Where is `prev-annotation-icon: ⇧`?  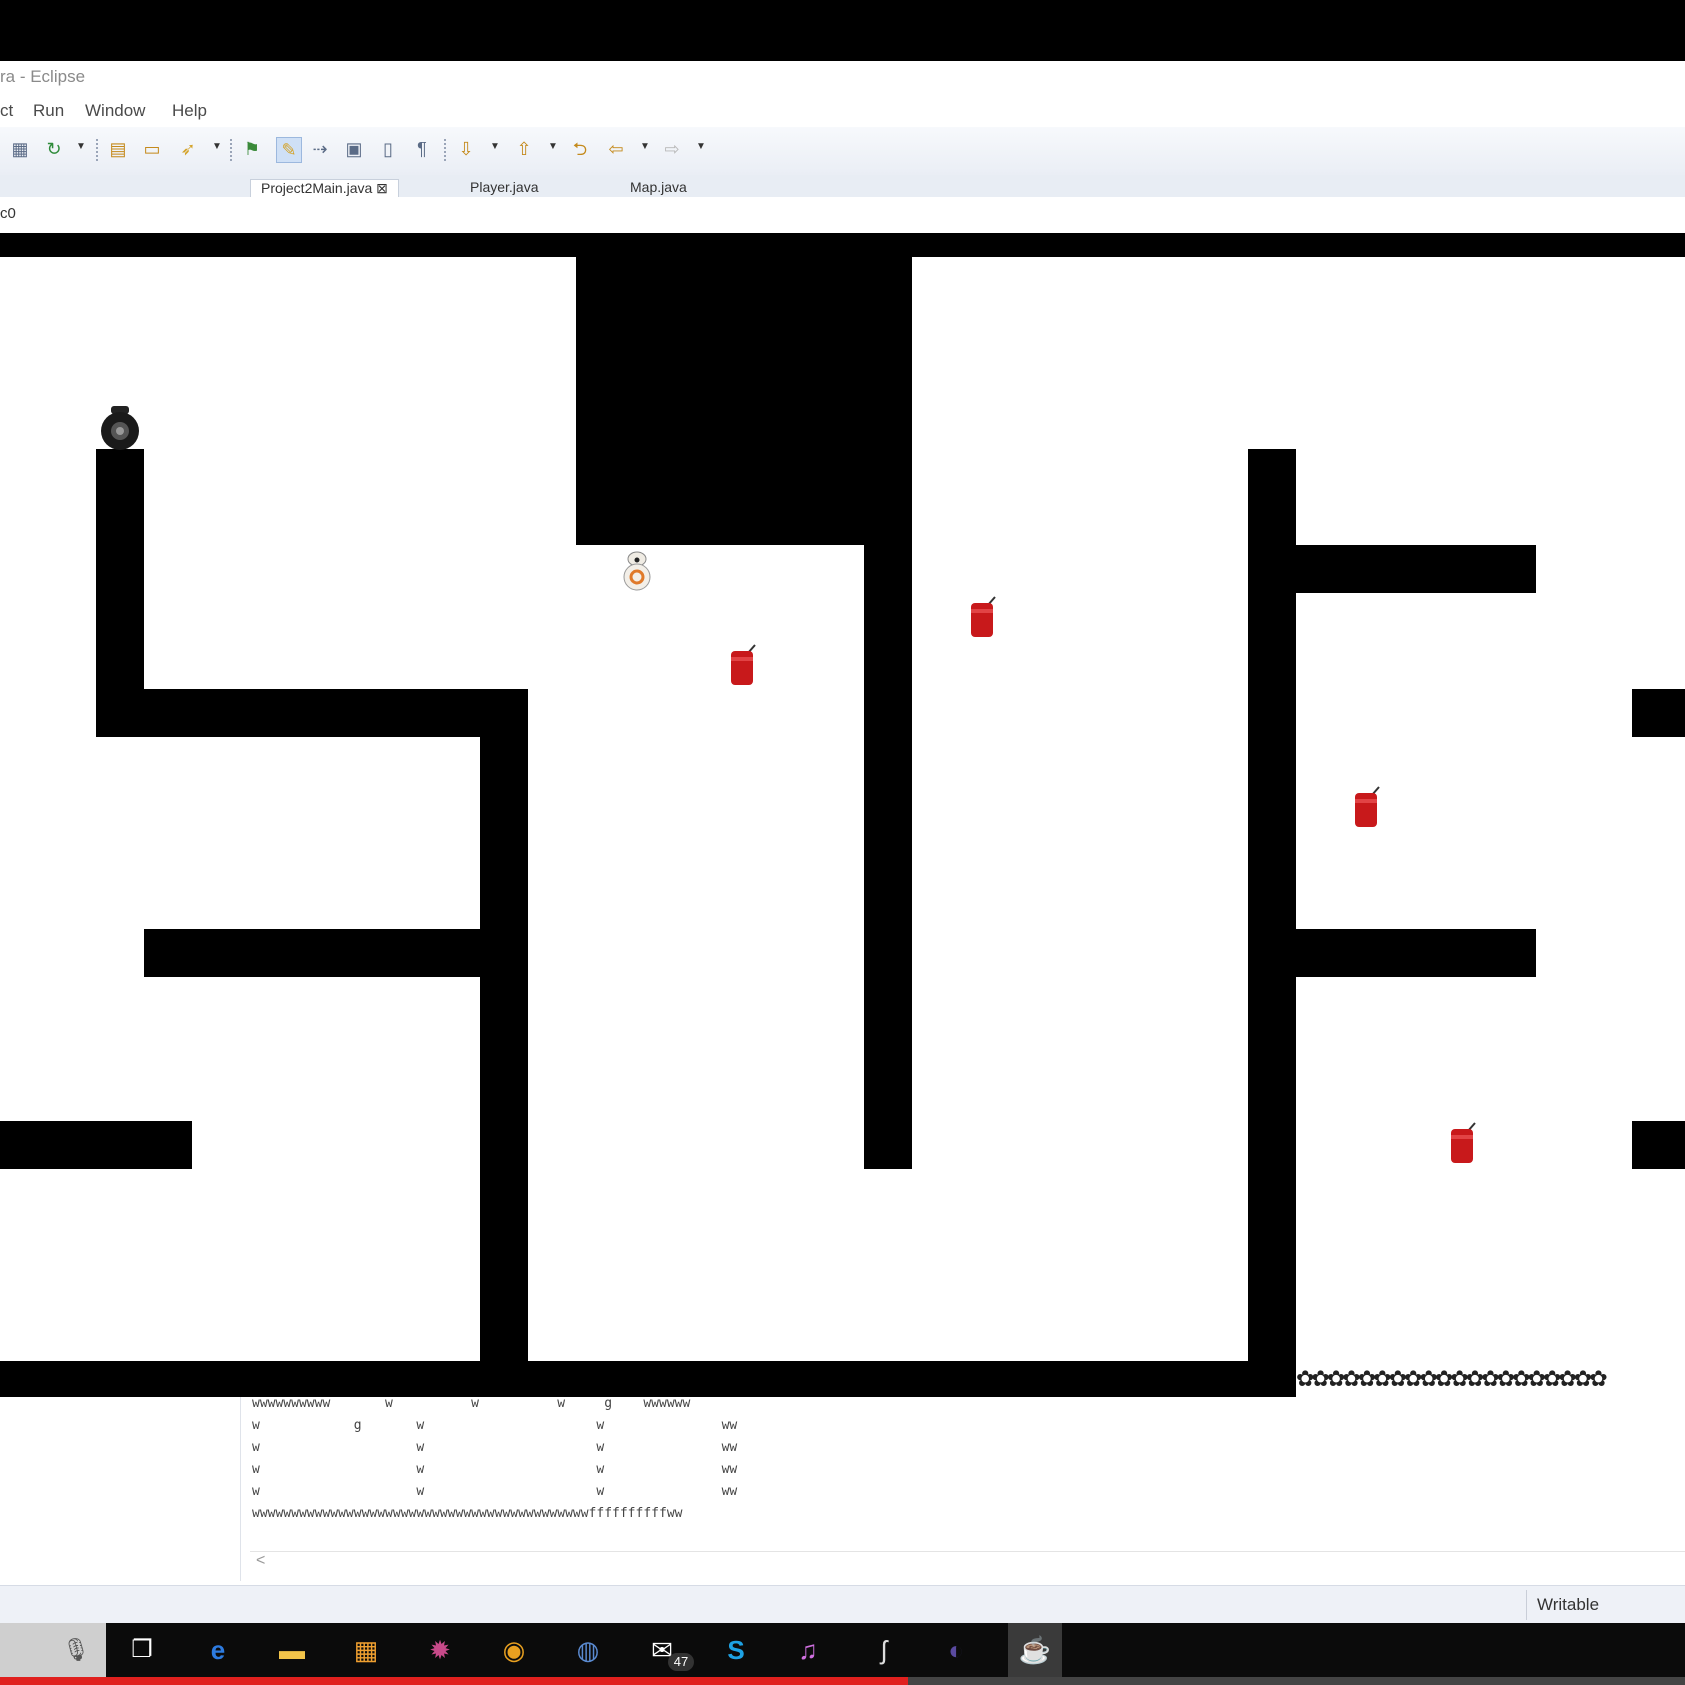
prev-annotation-icon: ⇧ is located at coordinates (524, 149).